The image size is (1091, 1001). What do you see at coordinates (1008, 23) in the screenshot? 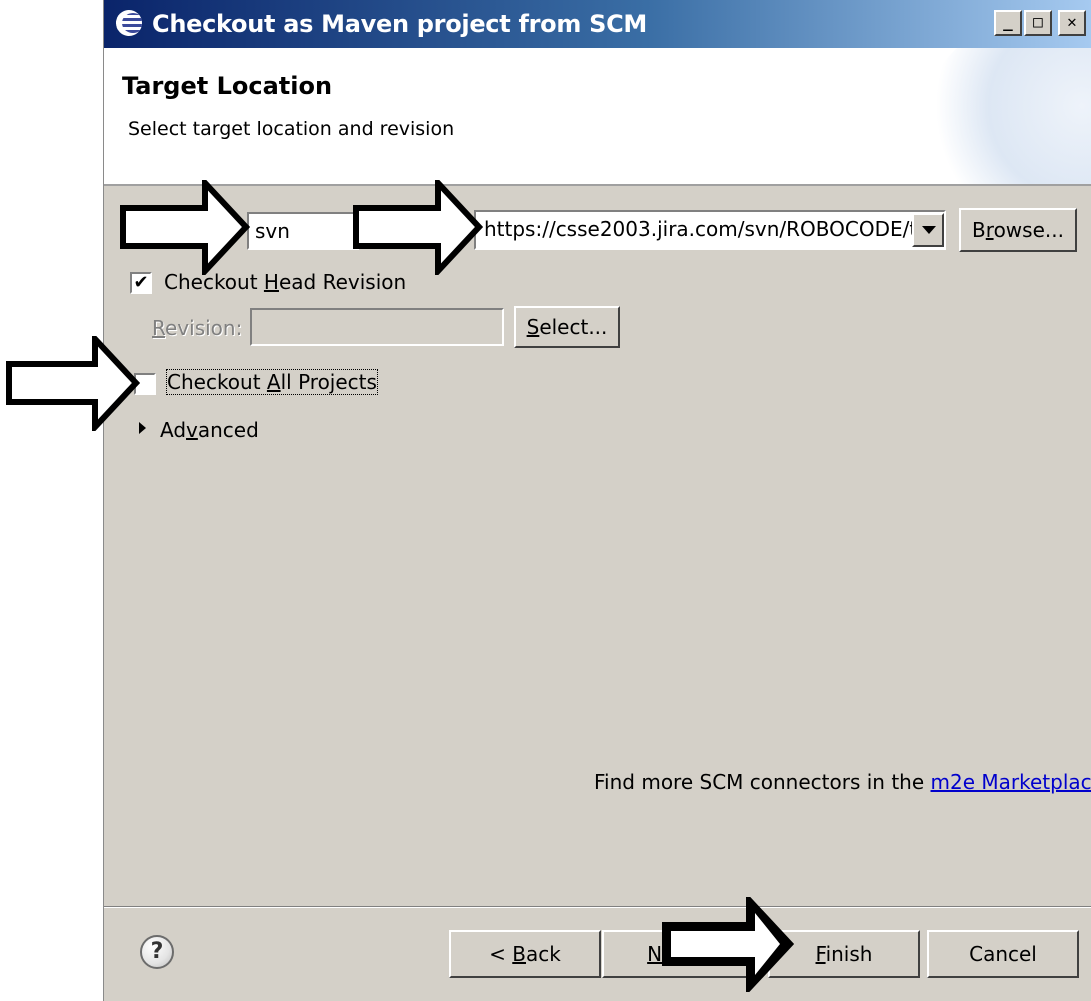
I see `minimize-icon: _` at bounding box center [1008, 23].